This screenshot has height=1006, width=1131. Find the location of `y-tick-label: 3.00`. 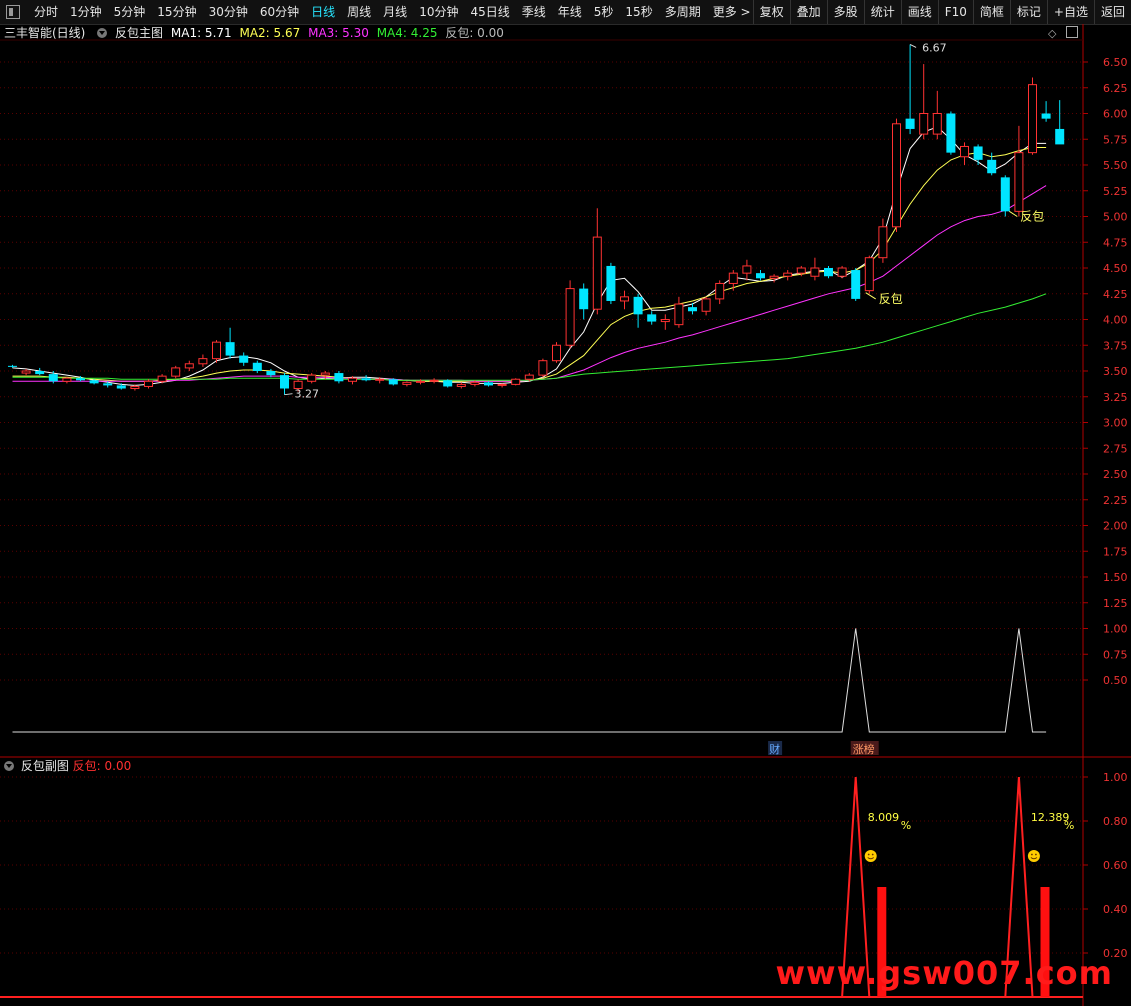

y-tick-label: 3.00 is located at coordinates (1115, 423).